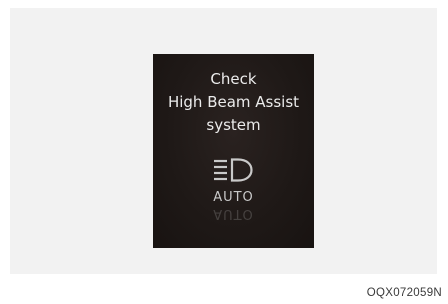  I want to click on figure-code: OQX072059N, so click(404, 293).